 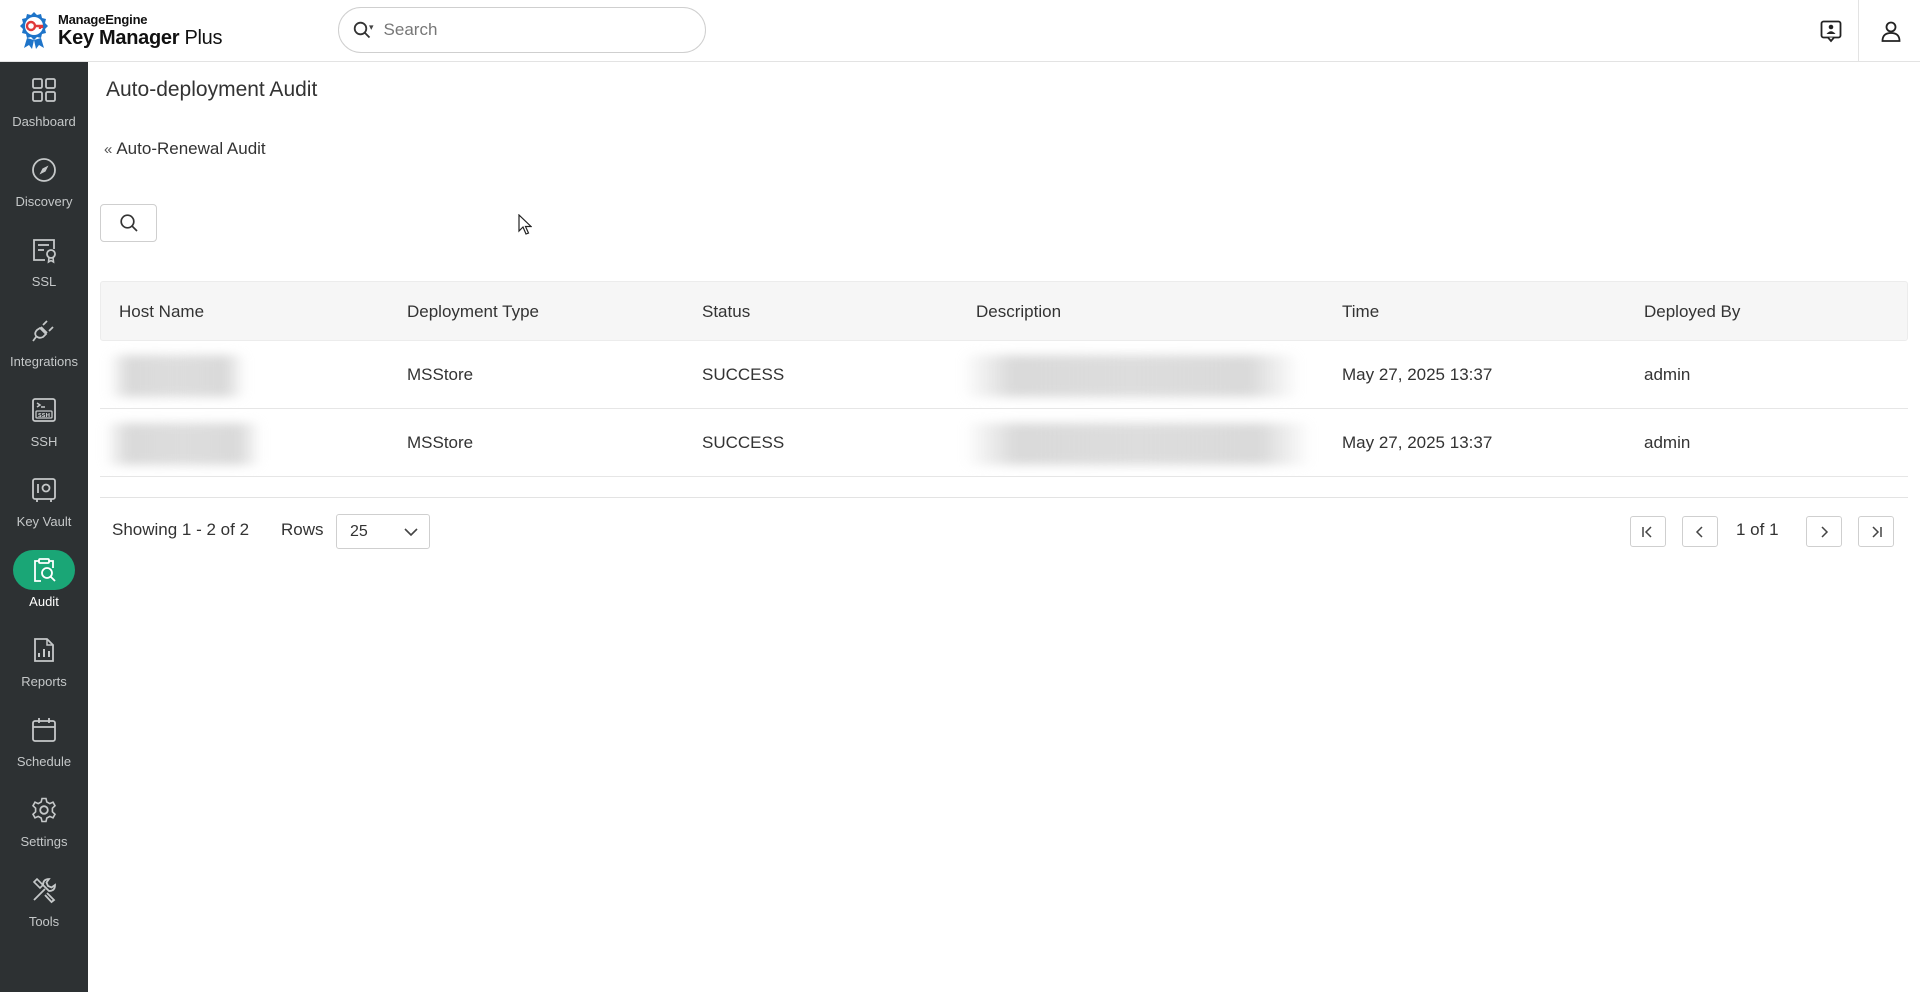 I want to click on records-count-text: Showing 1 - 2 of 2, so click(x=181, y=529).